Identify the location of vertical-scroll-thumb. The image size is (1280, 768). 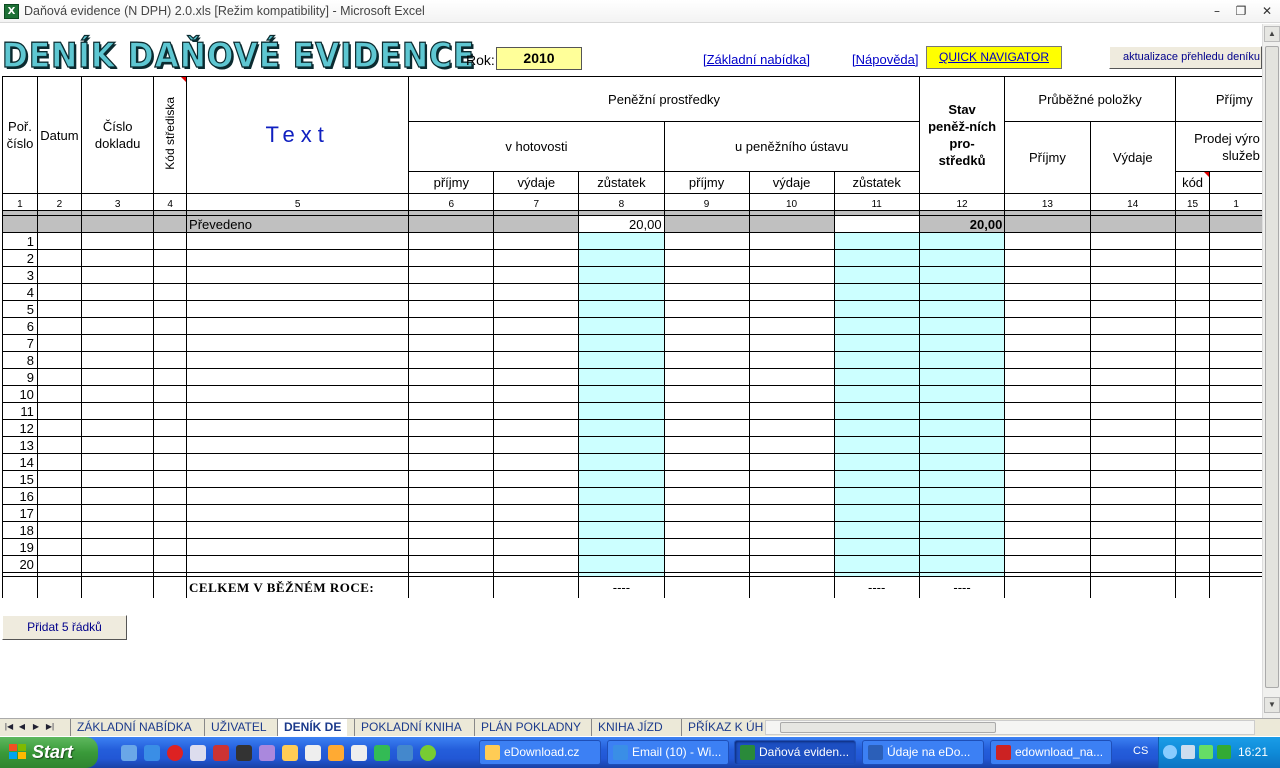
(1272, 367).